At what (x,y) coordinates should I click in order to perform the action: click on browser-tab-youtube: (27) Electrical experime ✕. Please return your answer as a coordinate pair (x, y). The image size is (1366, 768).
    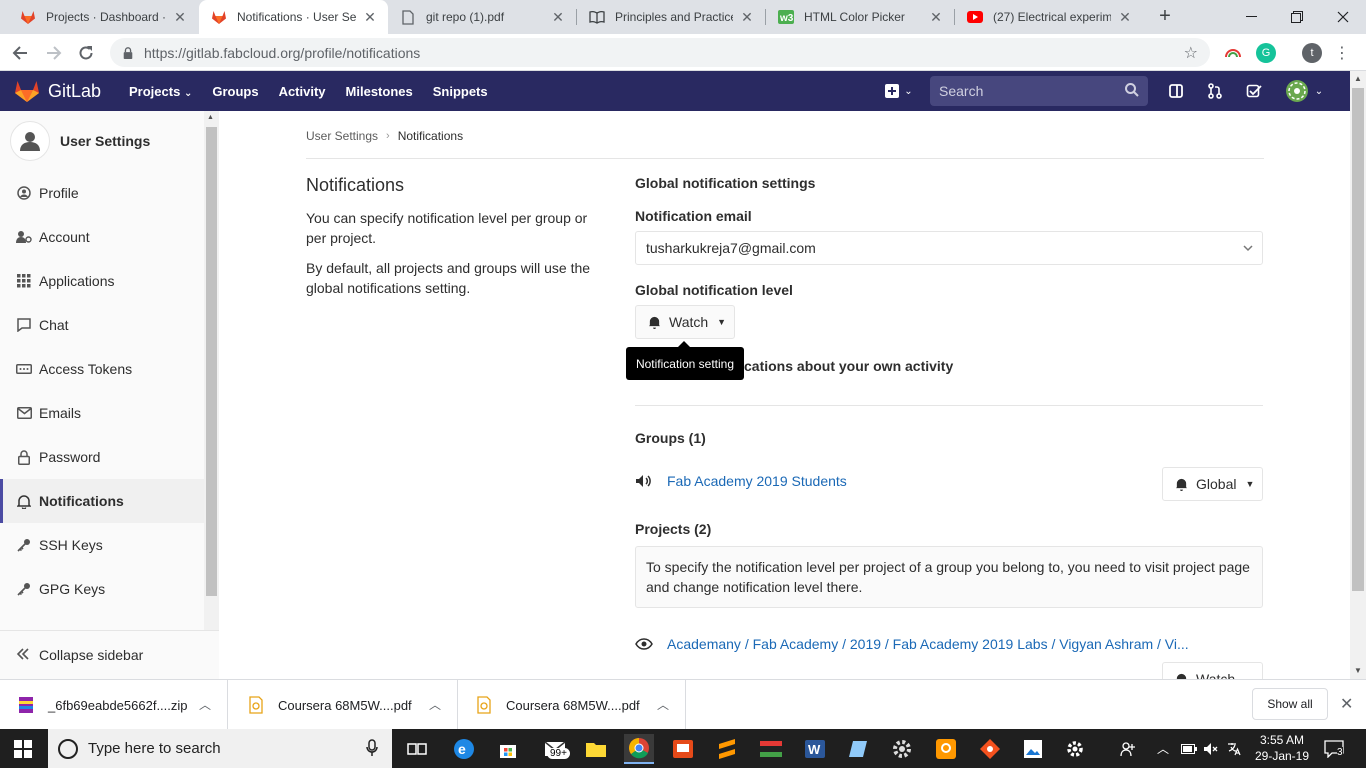
    Looking at the image, I should click on (1049, 17).